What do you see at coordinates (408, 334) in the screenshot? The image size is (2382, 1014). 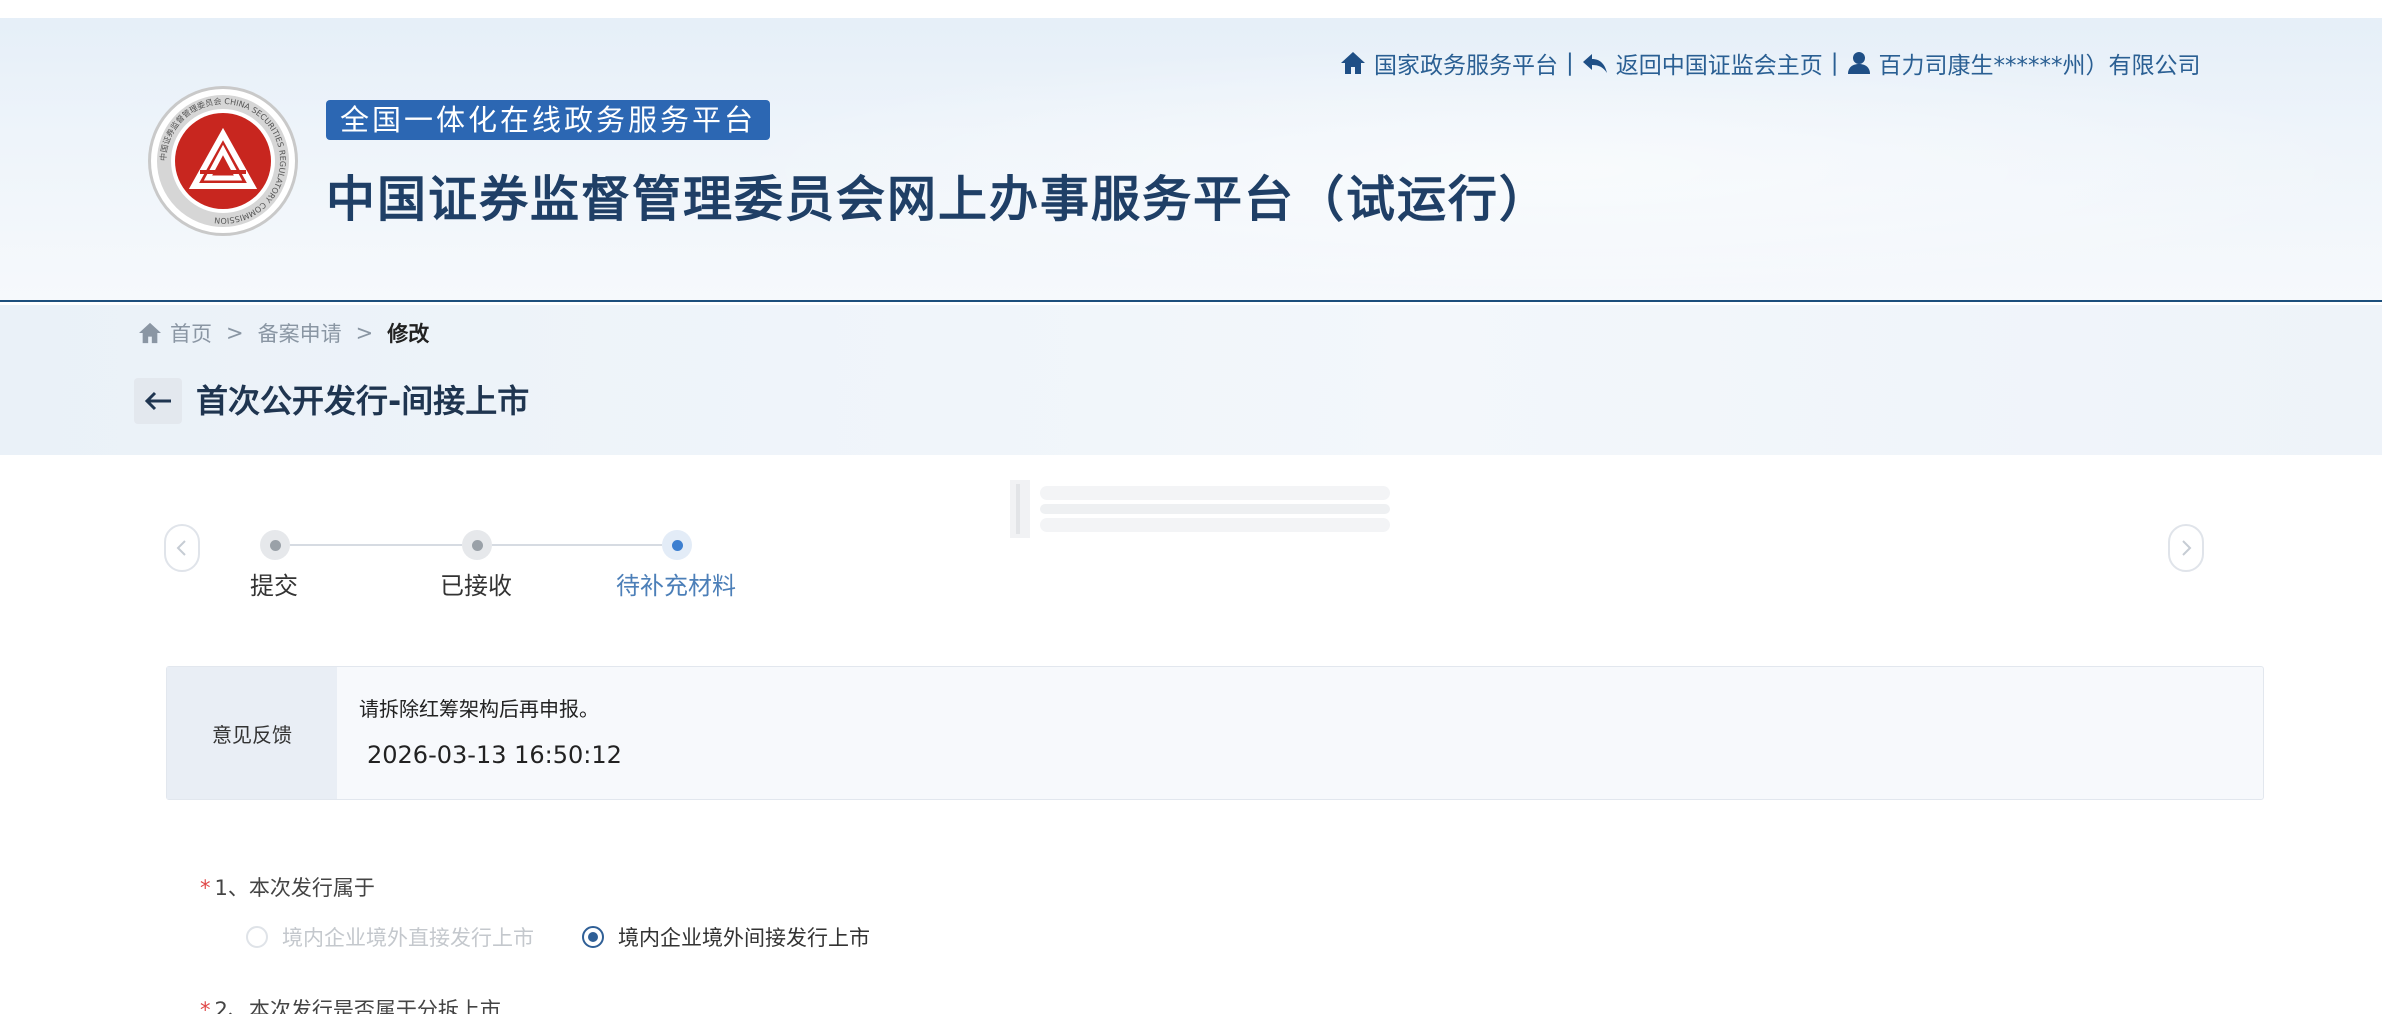 I see `breadcrumb-item-current: 修改` at bounding box center [408, 334].